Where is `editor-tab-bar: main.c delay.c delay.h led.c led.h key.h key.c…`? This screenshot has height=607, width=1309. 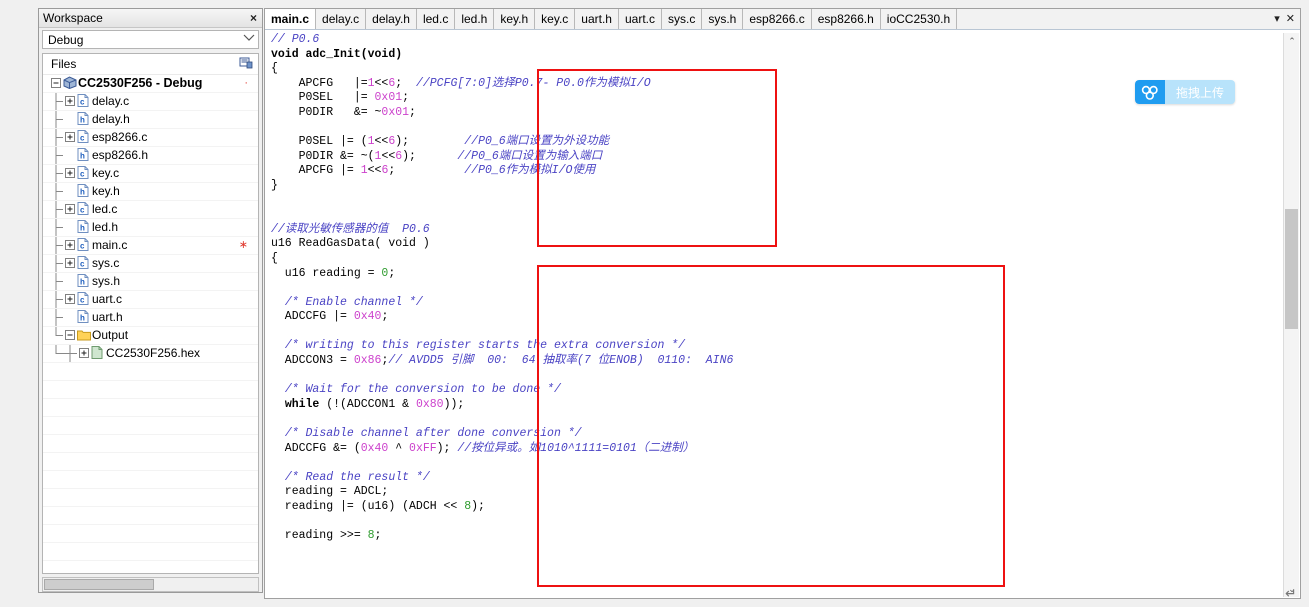 editor-tab-bar: main.c delay.c delay.h led.c led.h key.h key.c… is located at coordinates (782, 19).